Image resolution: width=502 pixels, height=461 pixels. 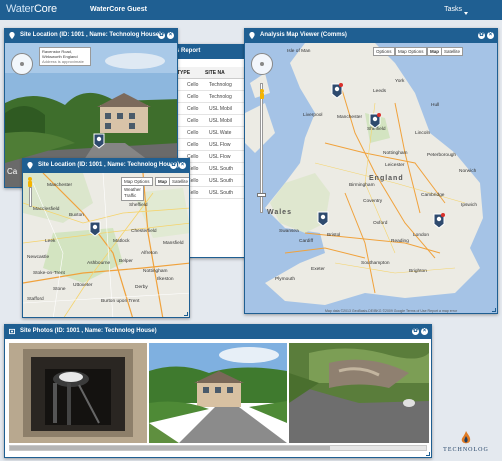 I want to click on company-name: TECHNOLOG, so click(x=466, y=450).